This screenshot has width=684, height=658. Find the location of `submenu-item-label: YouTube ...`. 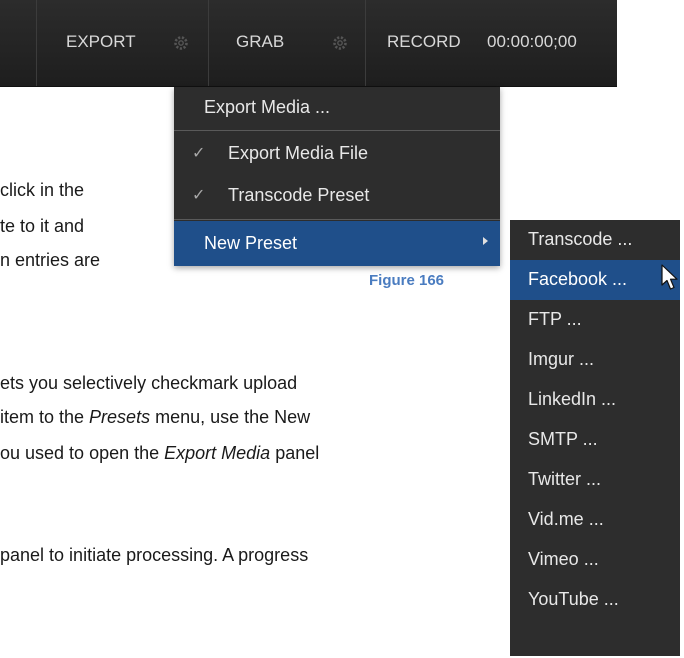

submenu-item-label: YouTube ... is located at coordinates (573, 599).